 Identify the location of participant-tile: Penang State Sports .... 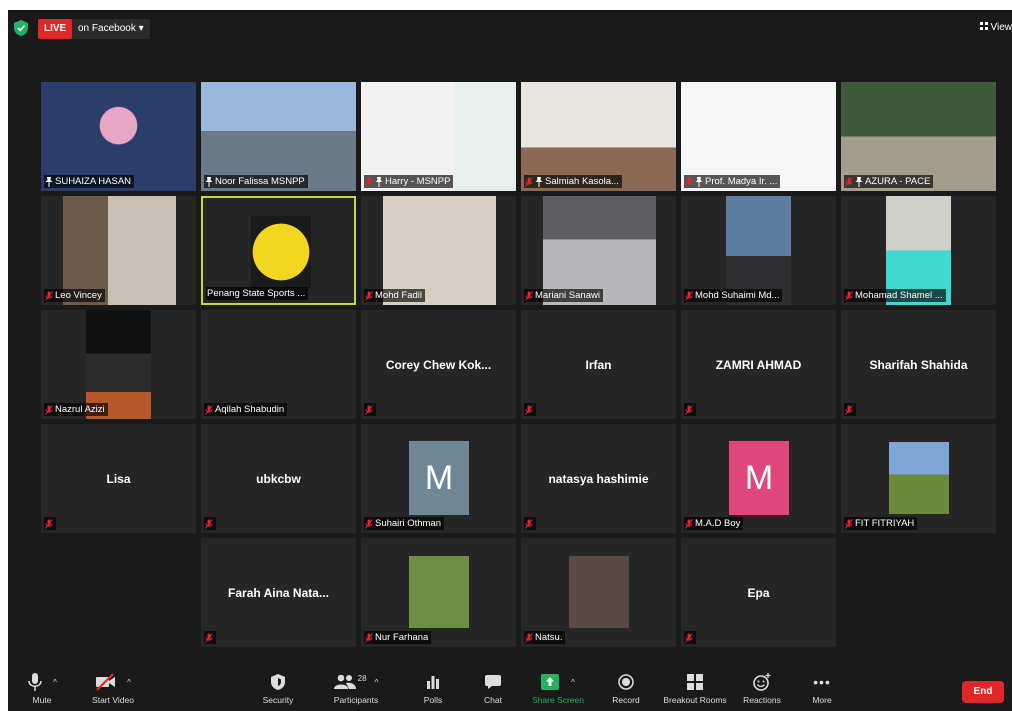
(278, 250).